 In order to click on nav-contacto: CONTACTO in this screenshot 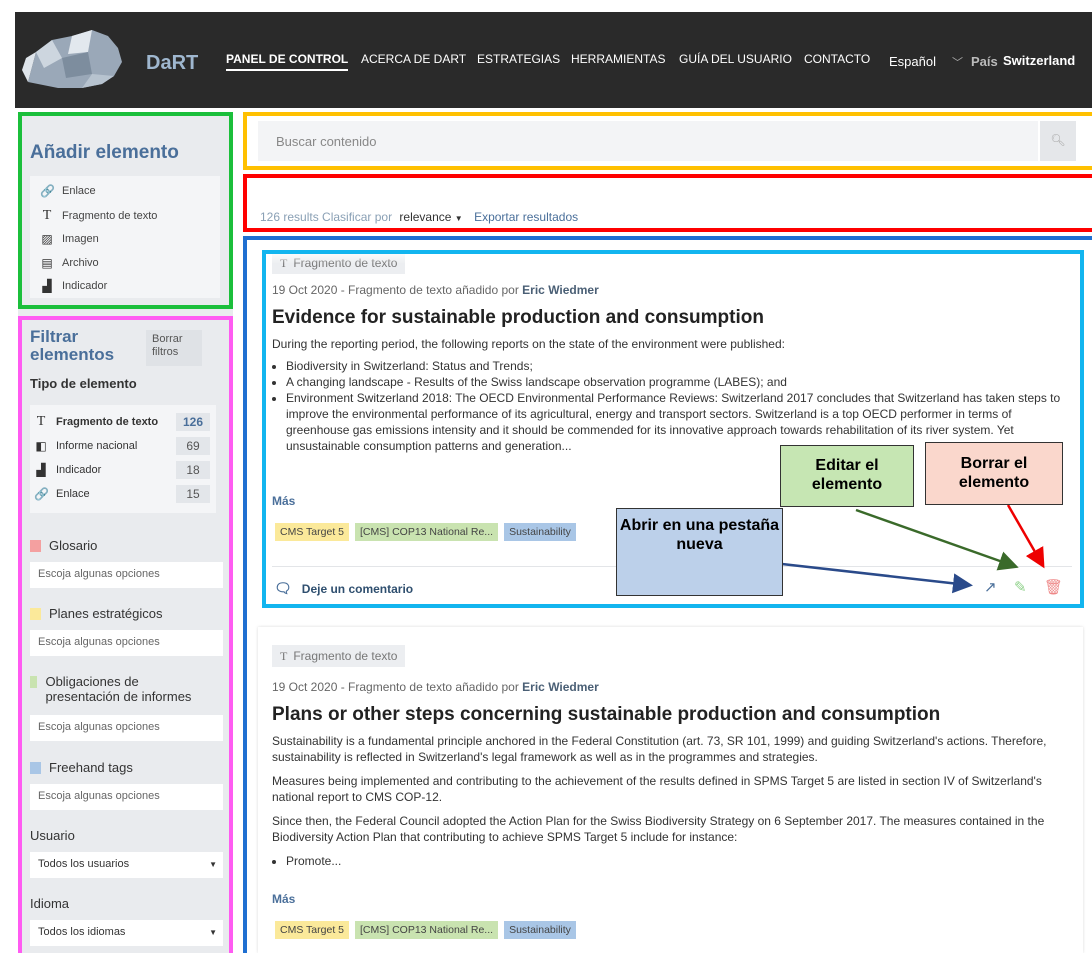, I will do `click(837, 59)`.